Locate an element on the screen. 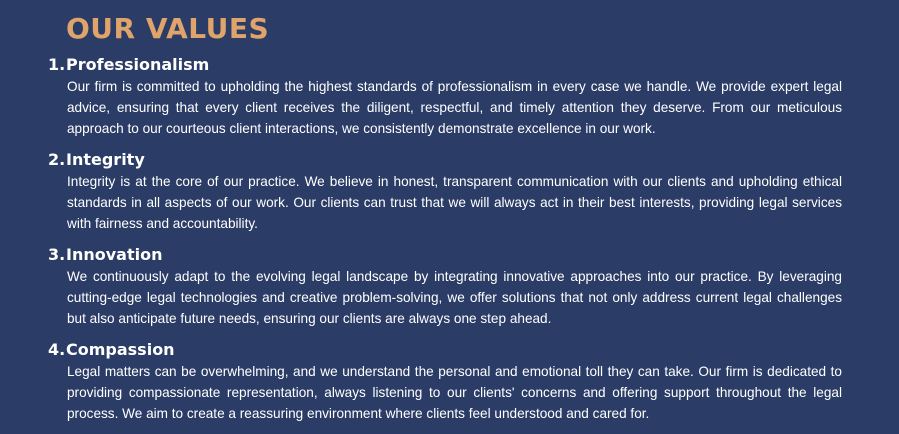  value-heading: 3. Innovation is located at coordinates (449, 254).